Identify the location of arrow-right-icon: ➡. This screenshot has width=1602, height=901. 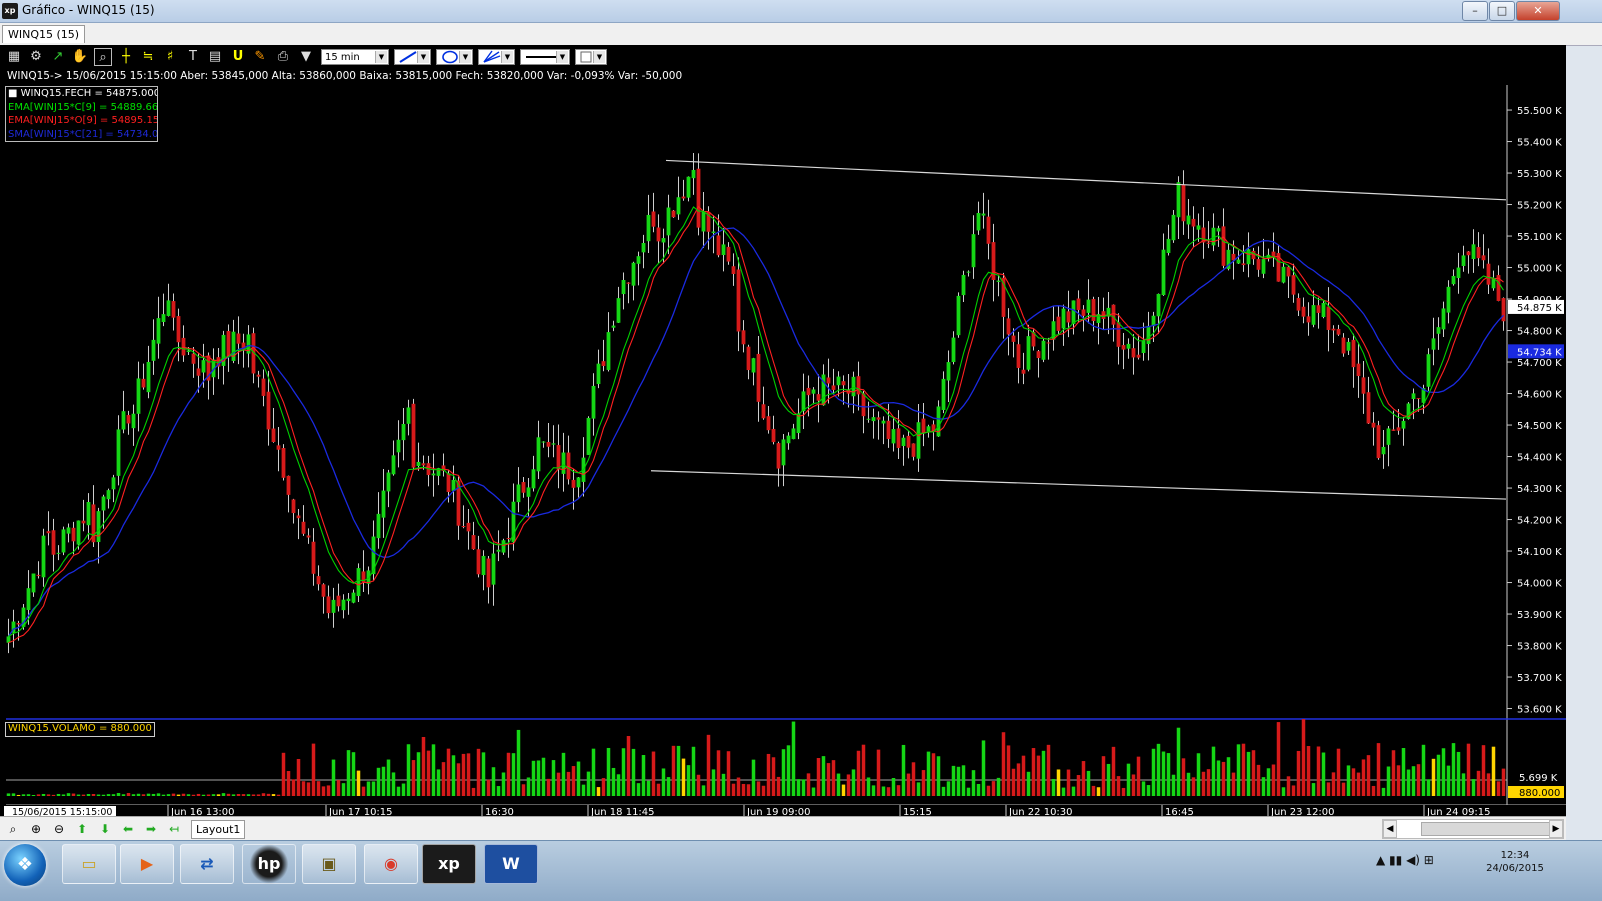
(151, 829).